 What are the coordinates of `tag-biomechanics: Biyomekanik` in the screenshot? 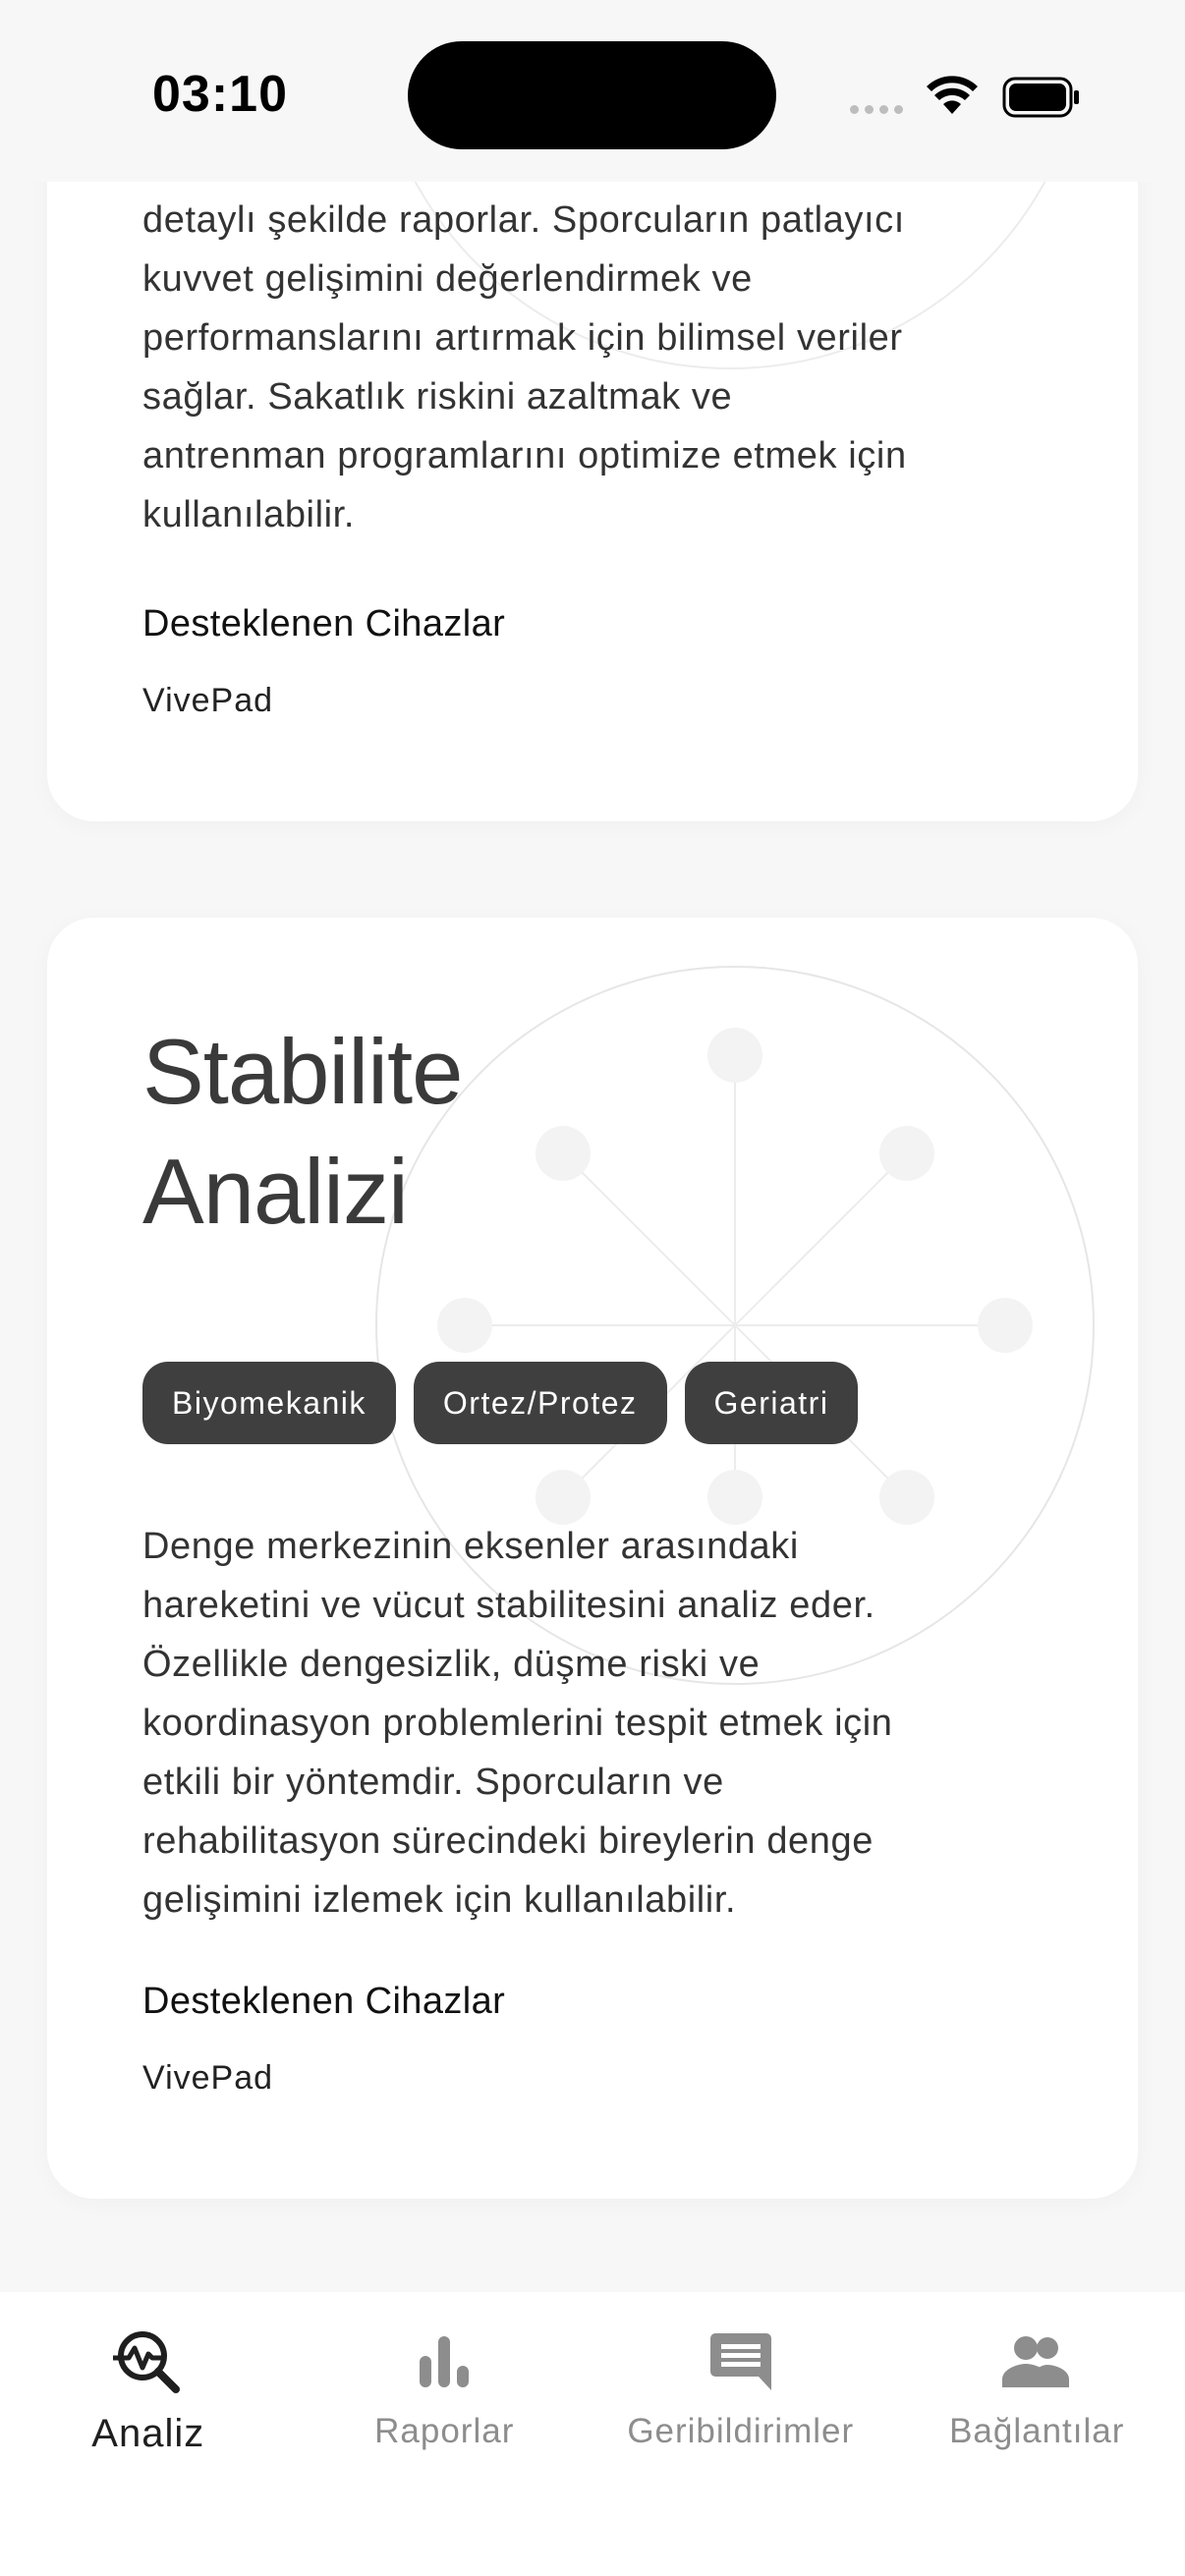 It's located at (269, 1403).